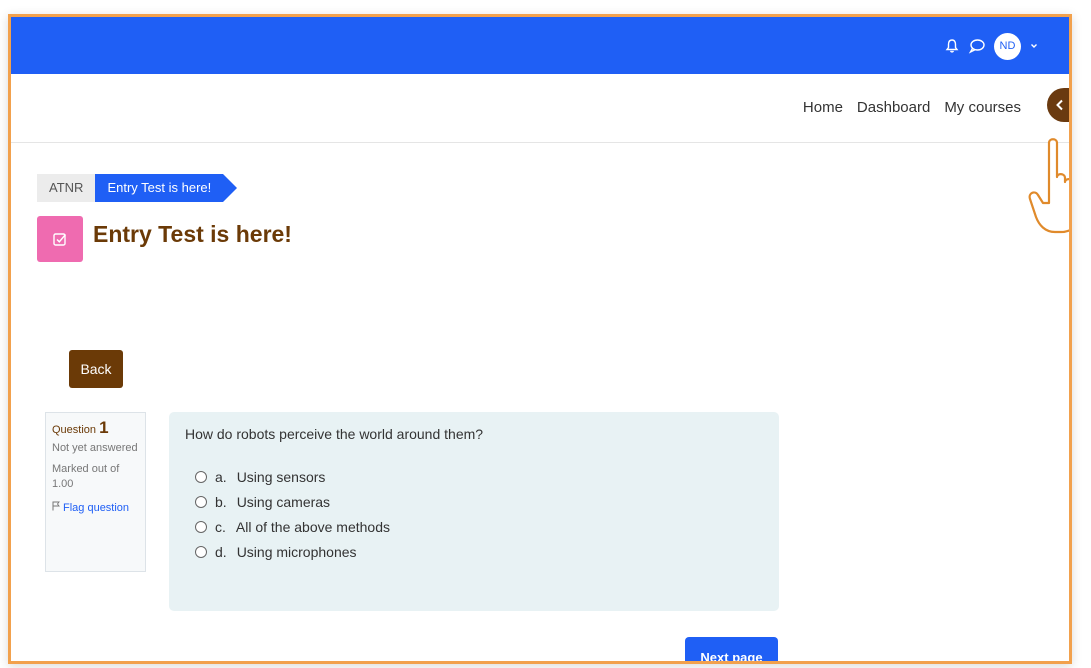 This screenshot has height=668, width=1091. Describe the element at coordinates (479, 501) in the screenshot. I see `answer-option-b: b. Using cameras` at that location.